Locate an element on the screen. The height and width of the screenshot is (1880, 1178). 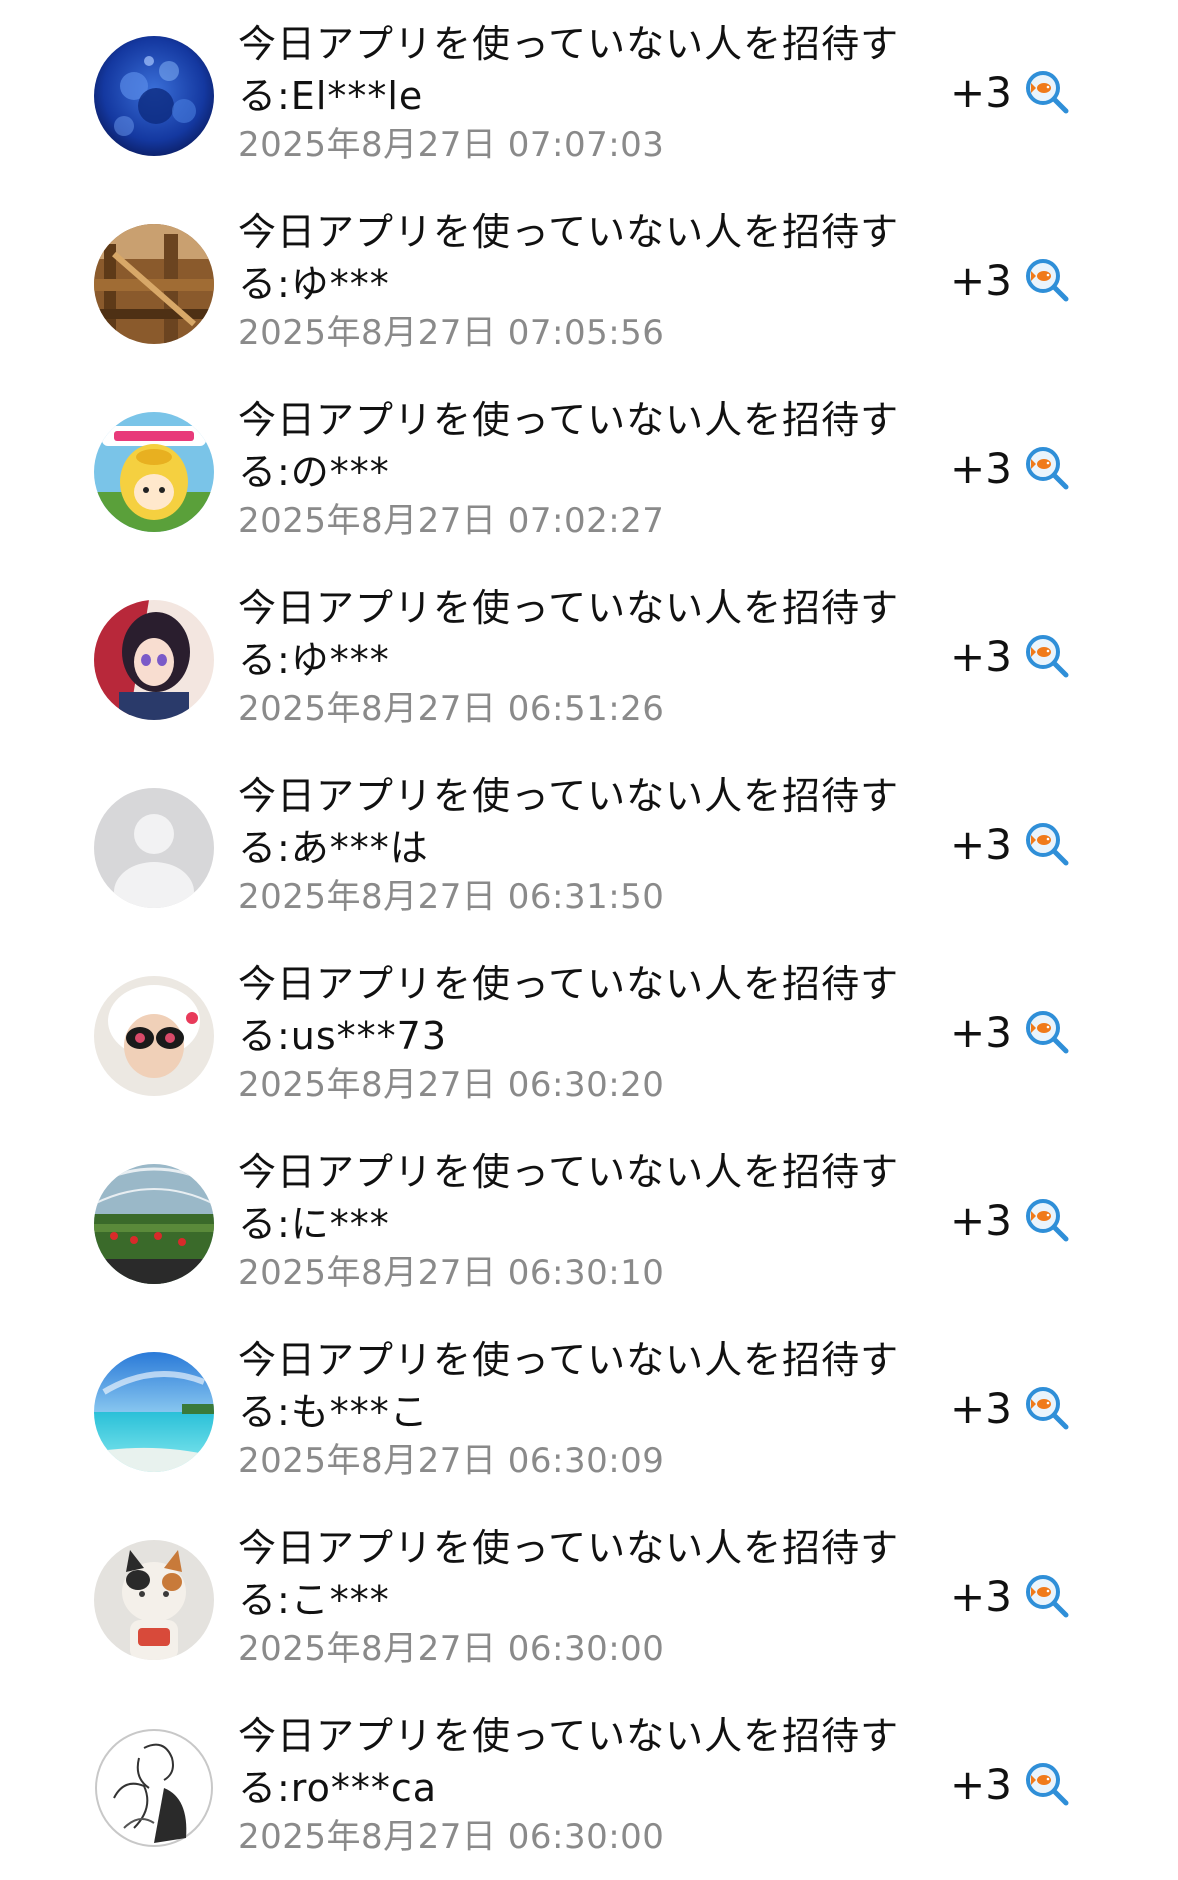
strawberry-greenhouse-avatar-image is located at coordinates (154, 1224).